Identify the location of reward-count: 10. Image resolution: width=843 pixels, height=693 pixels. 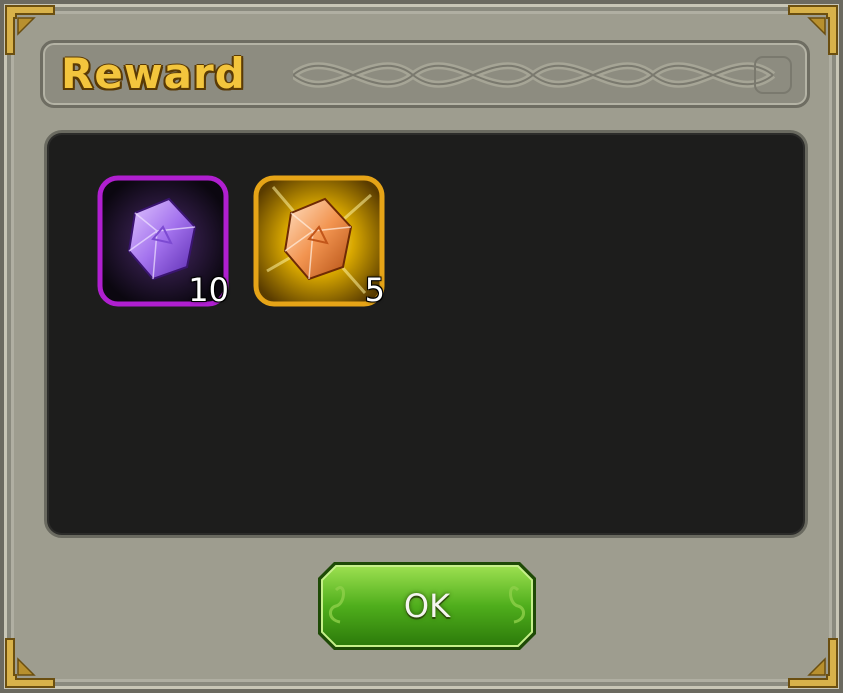
(208, 290).